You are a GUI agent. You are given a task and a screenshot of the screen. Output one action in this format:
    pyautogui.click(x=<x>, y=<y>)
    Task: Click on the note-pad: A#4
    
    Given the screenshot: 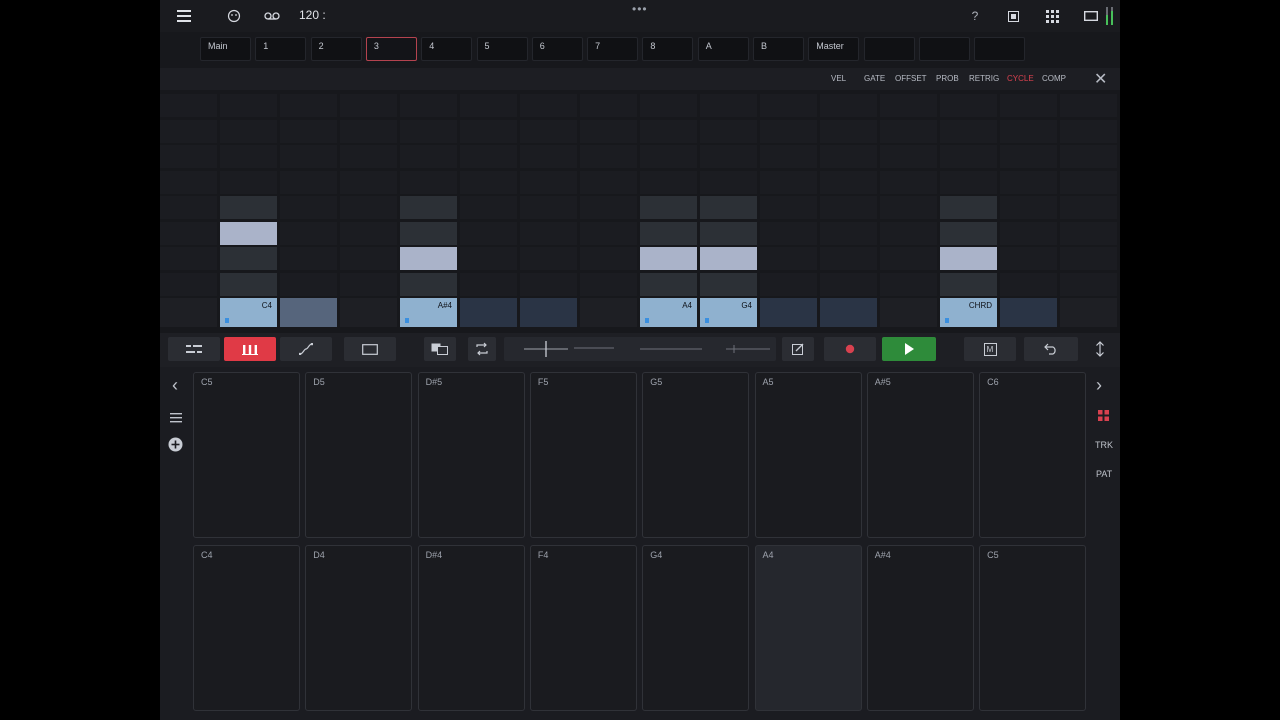 What is the action you would take?
    pyautogui.click(x=920, y=628)
    